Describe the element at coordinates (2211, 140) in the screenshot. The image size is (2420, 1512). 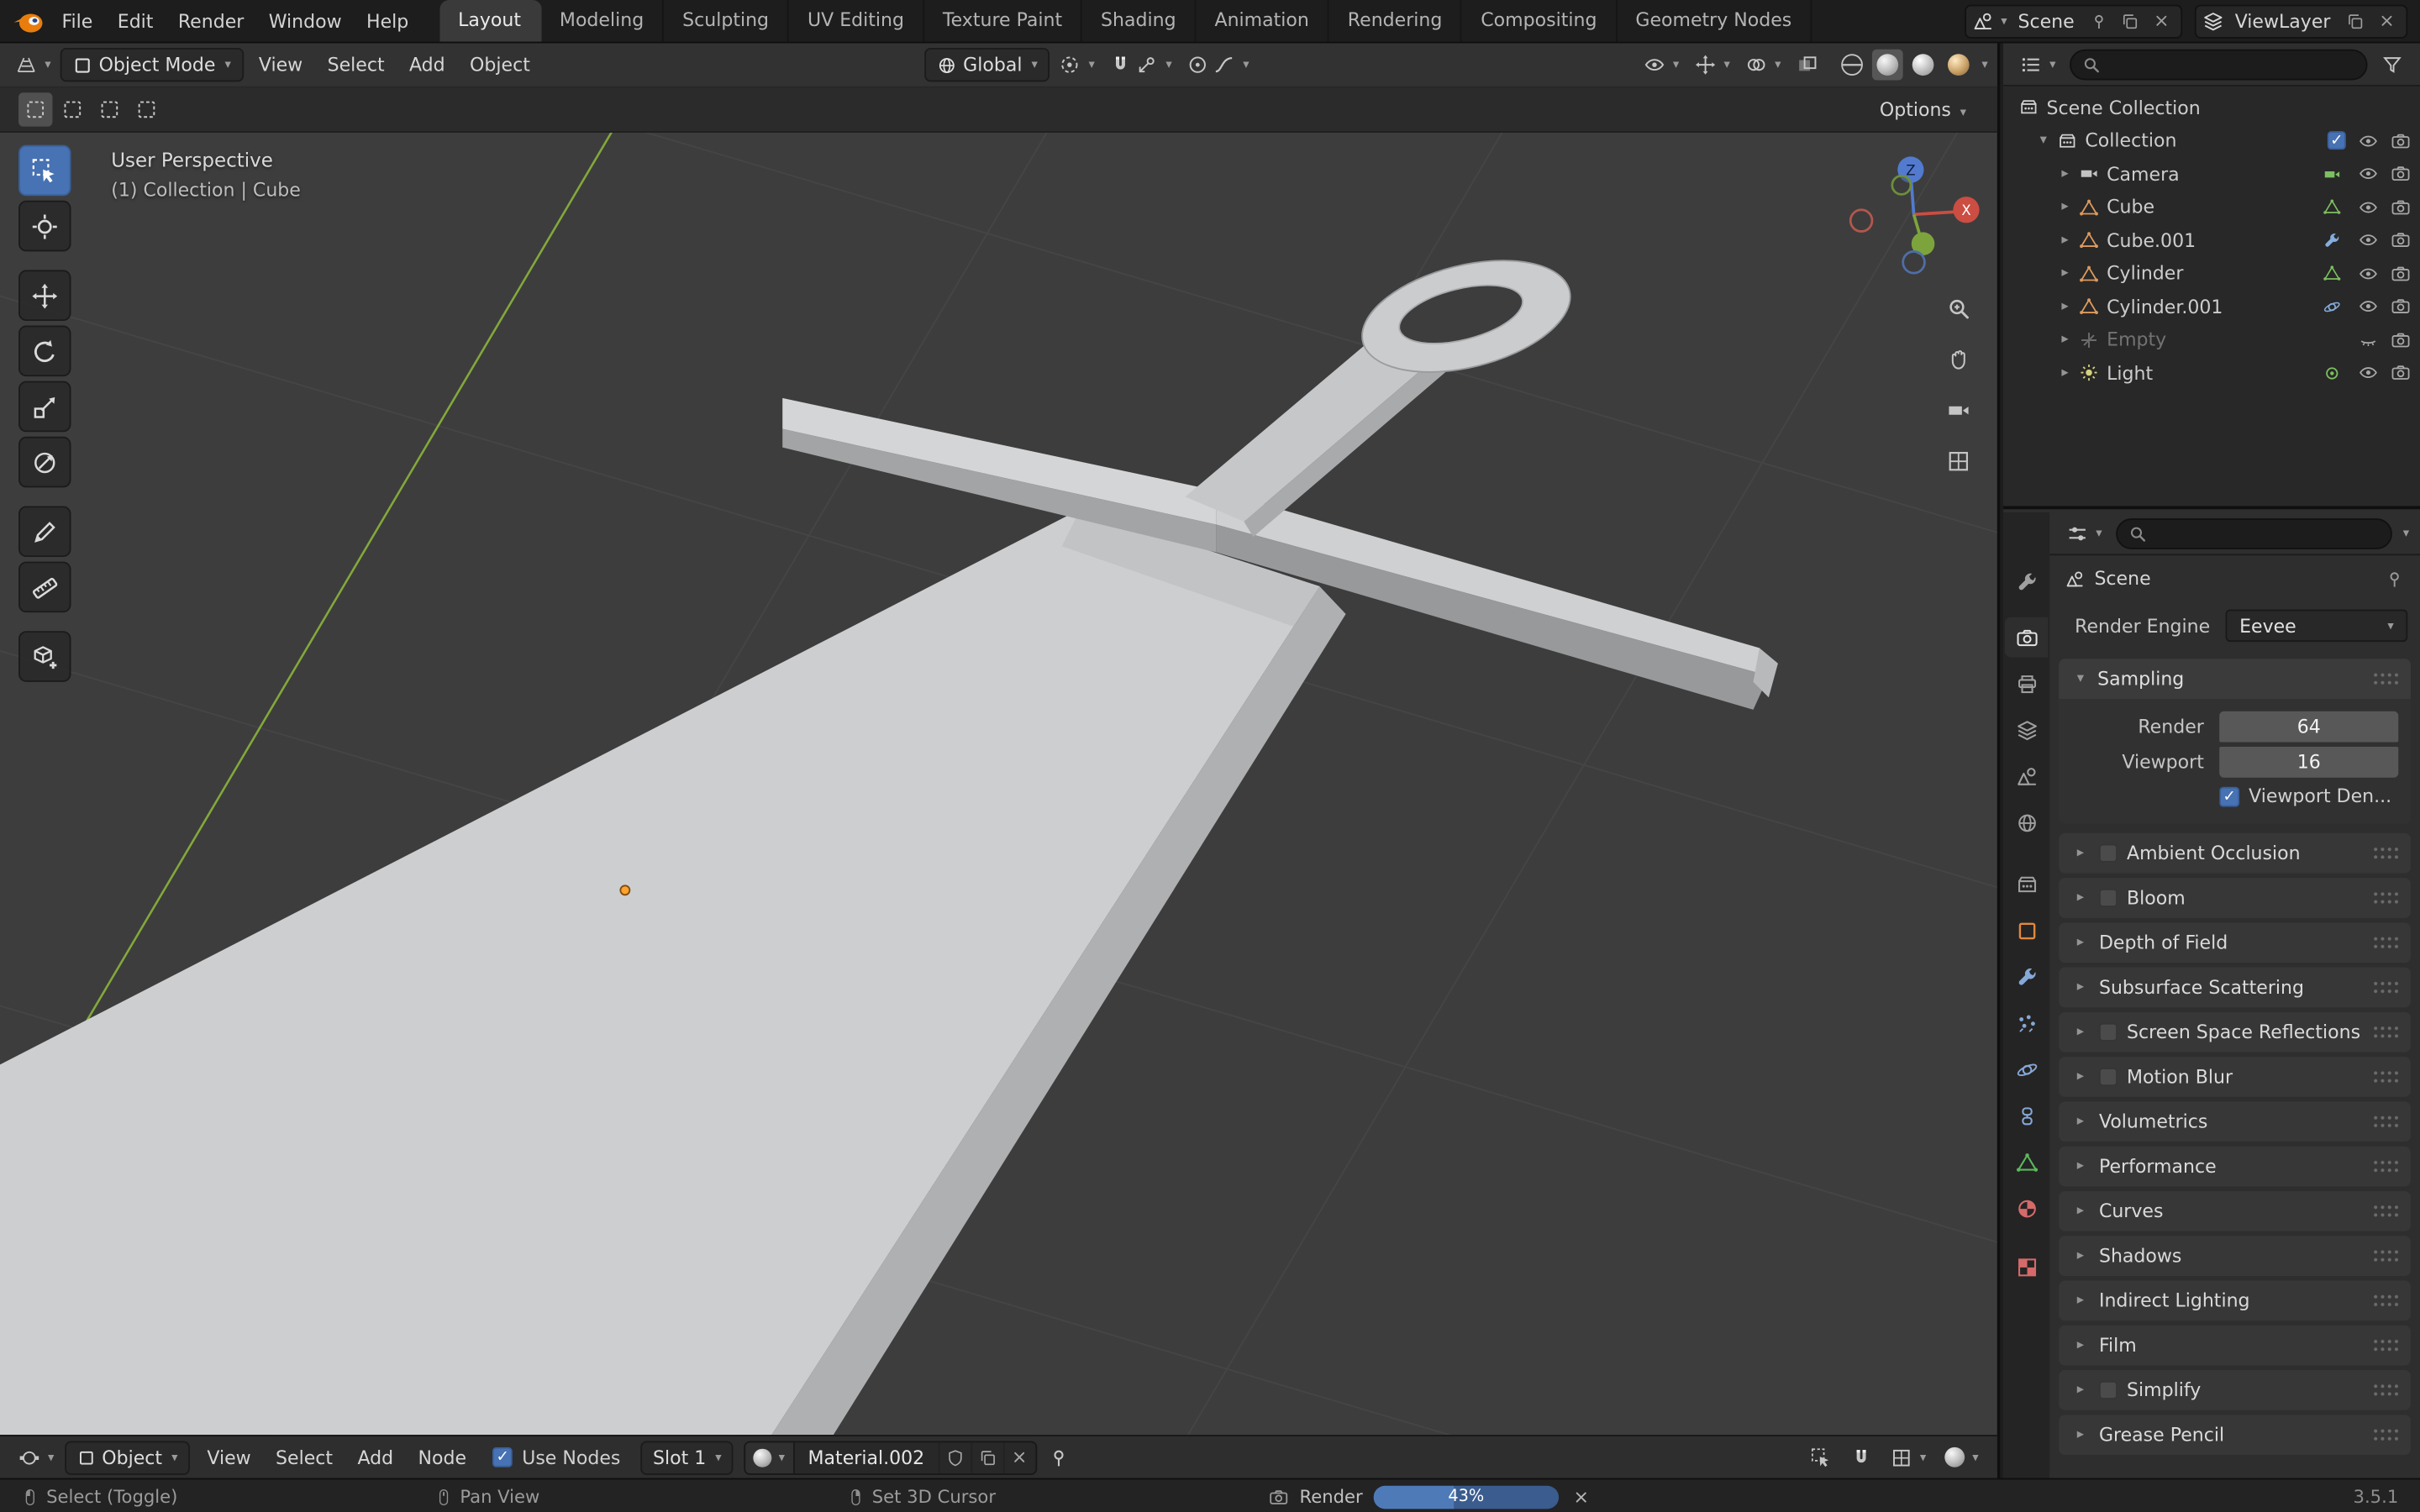
I see `outliner-row-collection: ▾ Collection` at that location.